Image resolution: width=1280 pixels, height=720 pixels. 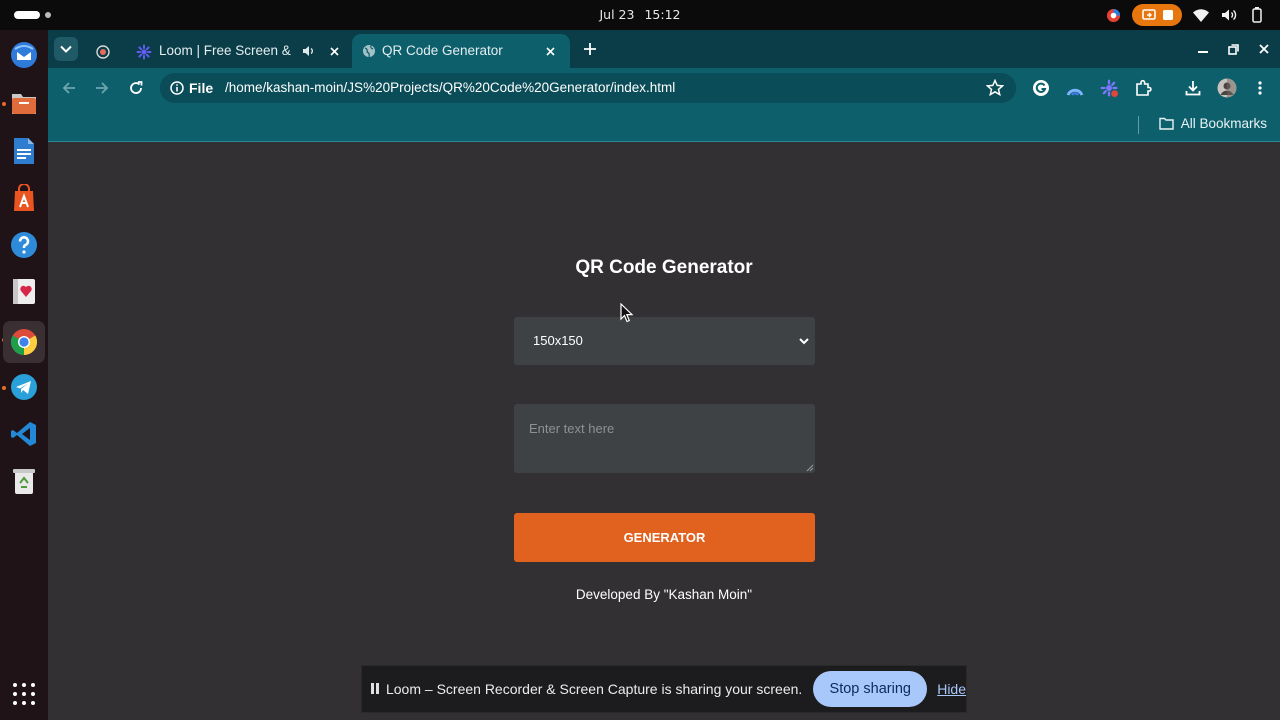 I want to click on tab-title: Loom | Free Screen &, so click(x=225, y=50).